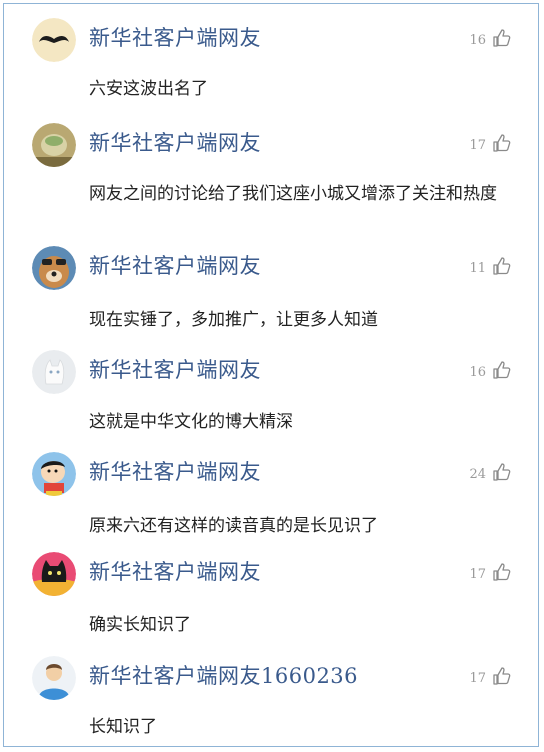 The width and height of the screenshot is (544, 752). Describe the element at coordinates (54, 40) in the screenshot. I see `mustache-avatar` at that location.